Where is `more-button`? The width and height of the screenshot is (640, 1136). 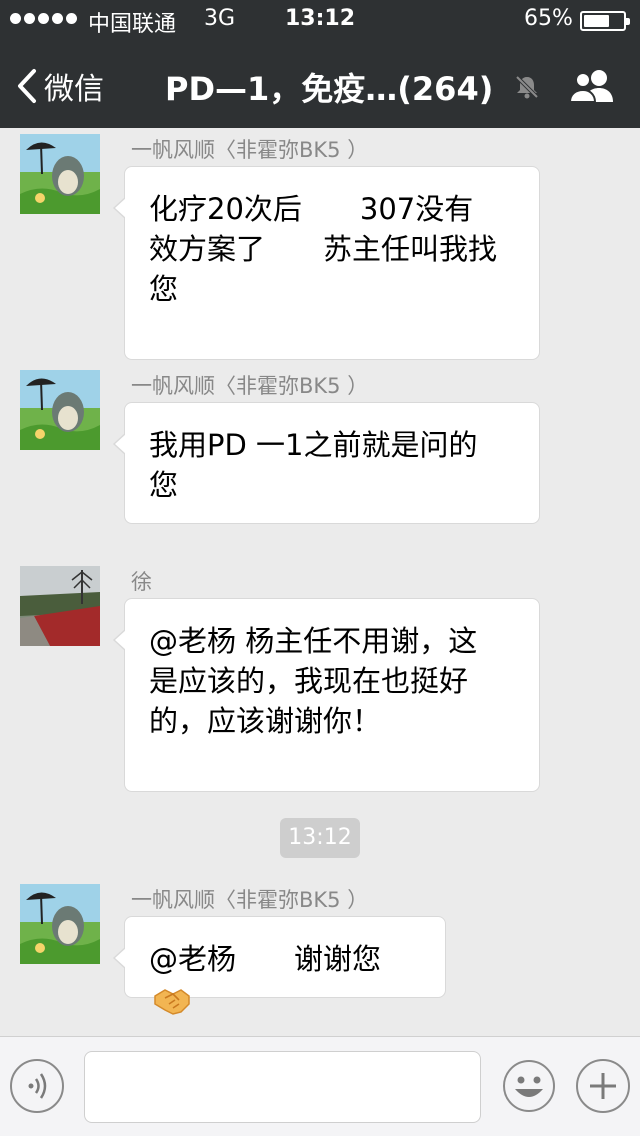
more-button is located at coordinates (603, 1086).